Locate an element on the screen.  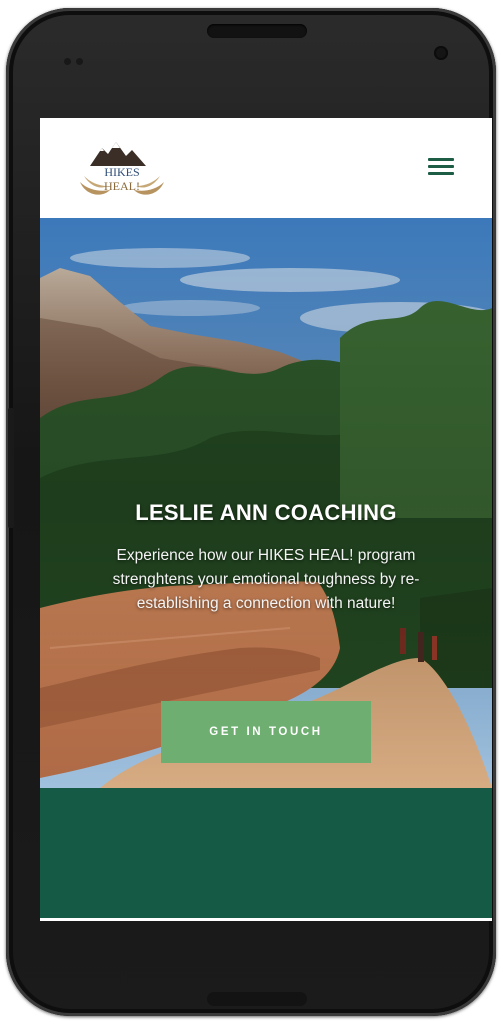
sensor-dots is located at coordinates (79, 58).